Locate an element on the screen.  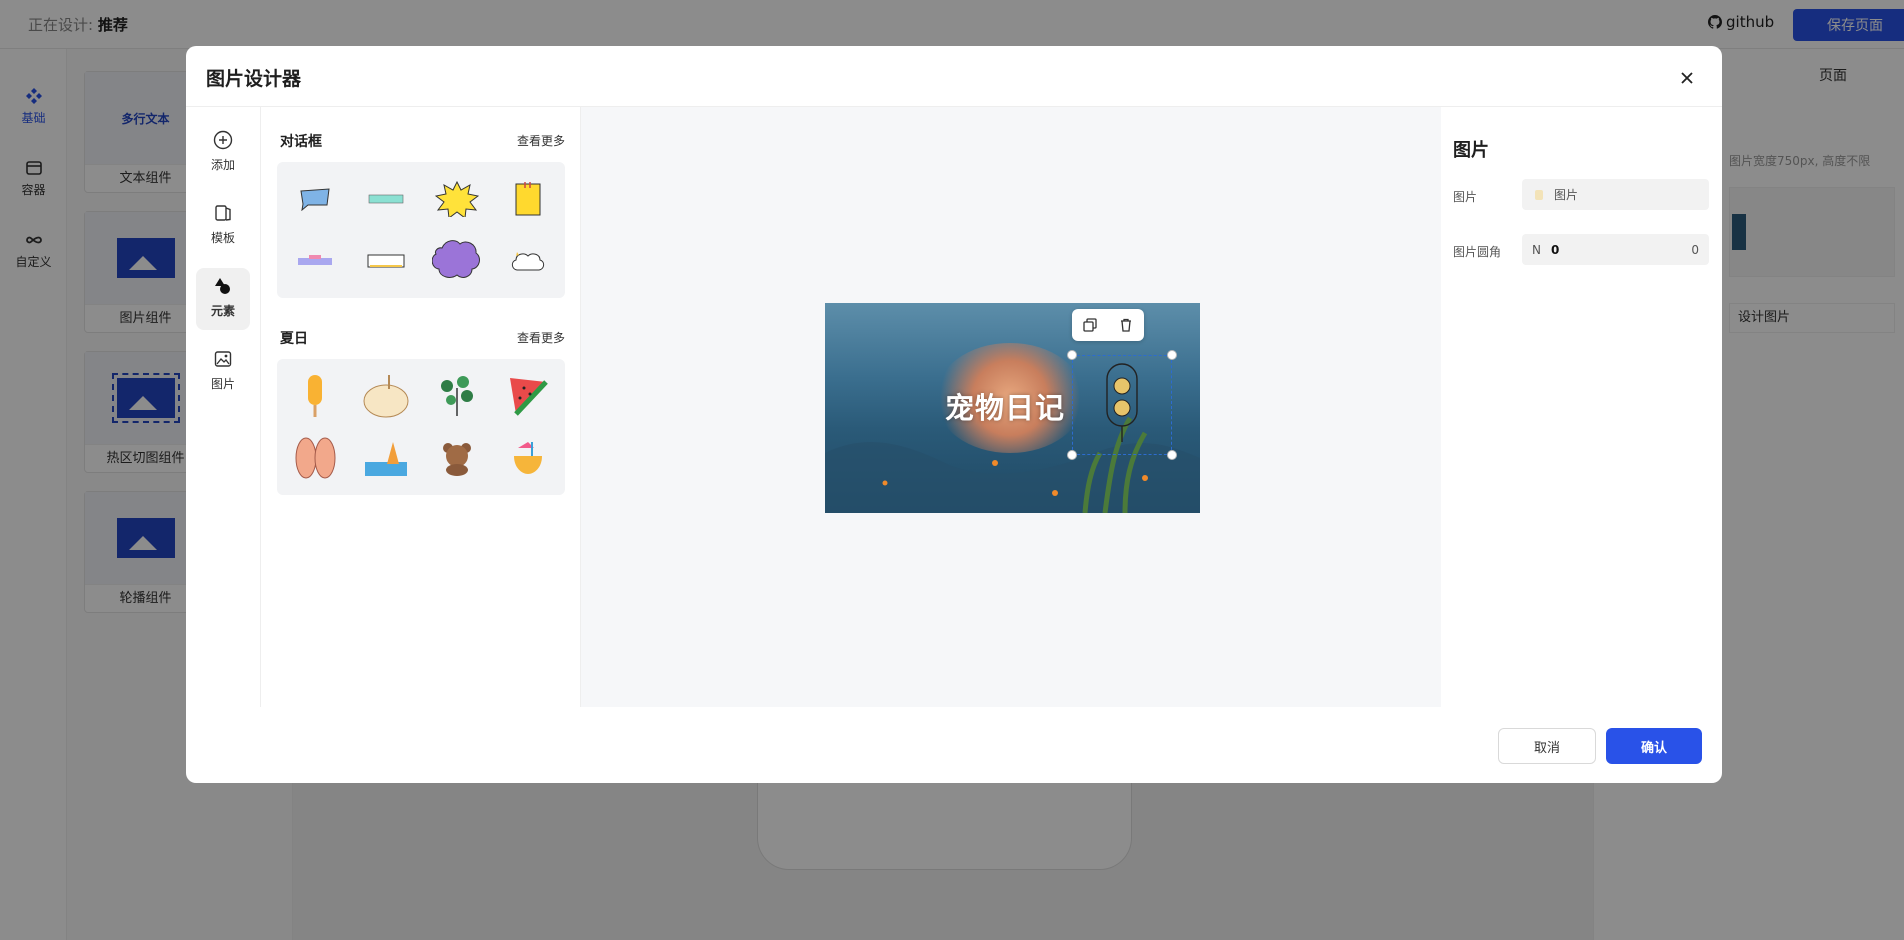
trash-icon is located at coordinates (1126, 325).